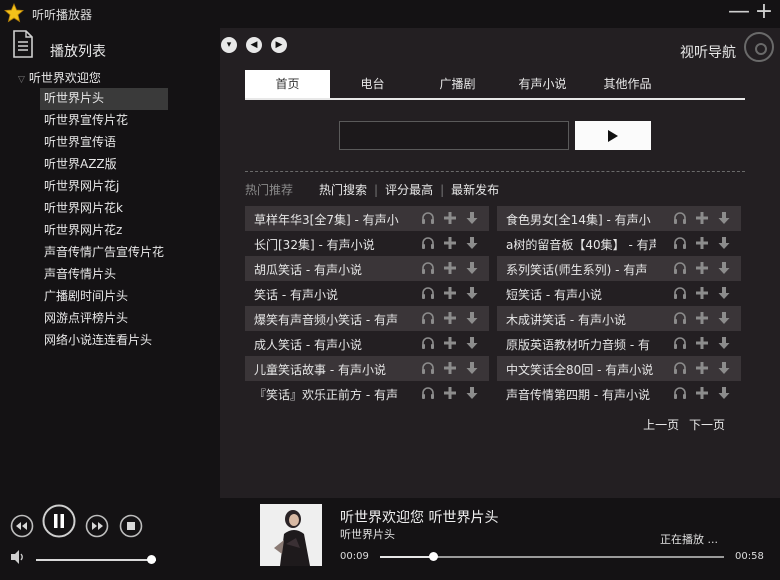 This screenshot has height=580, width=780. I want to click on result-item: 食色男女[全14集] - 有声小, so click(619, 218).